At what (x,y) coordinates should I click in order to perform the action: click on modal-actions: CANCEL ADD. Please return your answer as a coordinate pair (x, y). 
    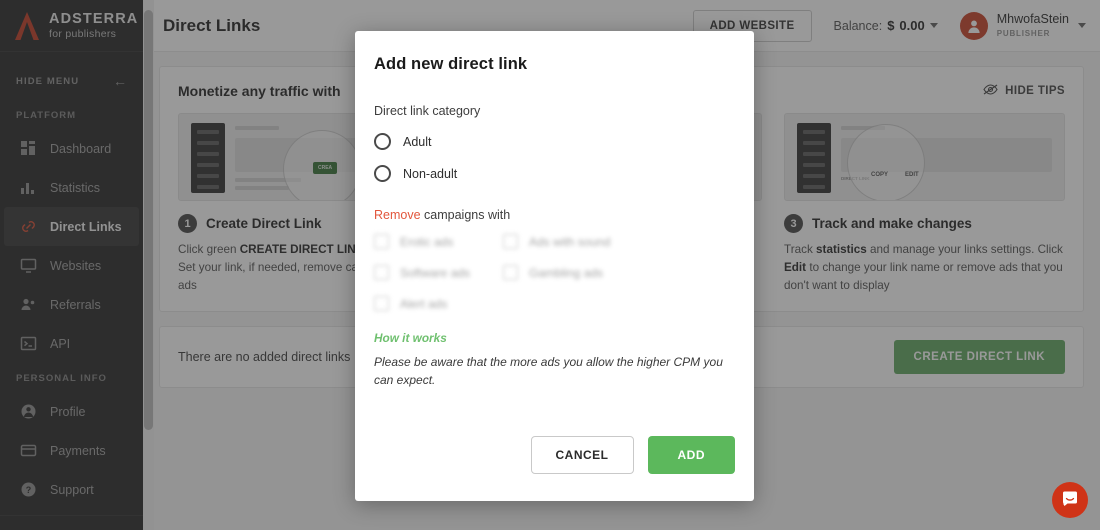
    Looking at the image, I should click on (554, 468).